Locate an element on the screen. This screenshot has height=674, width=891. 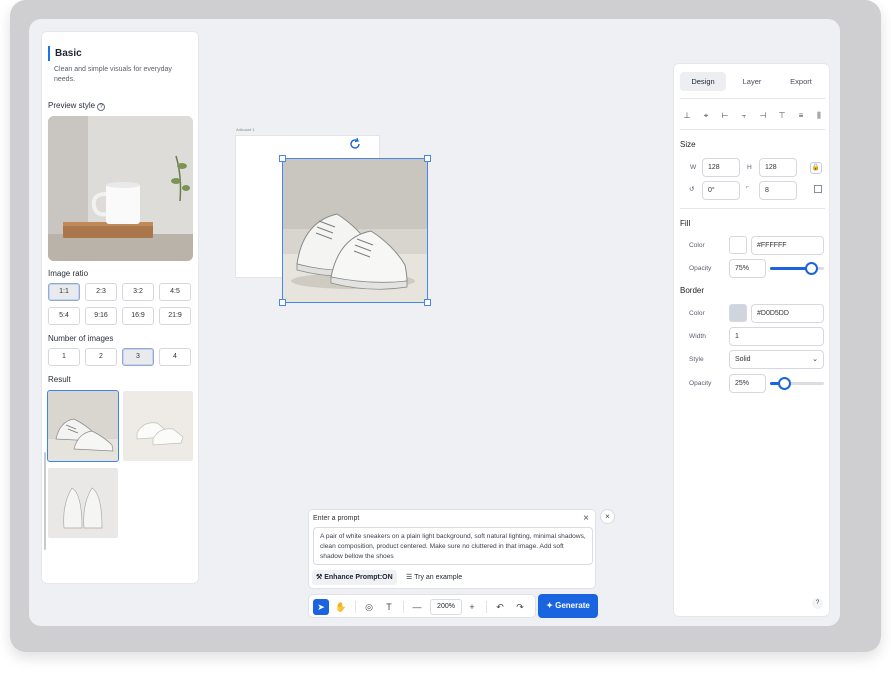
shapes-icon: ◎ is located at coordinates (369, 607).